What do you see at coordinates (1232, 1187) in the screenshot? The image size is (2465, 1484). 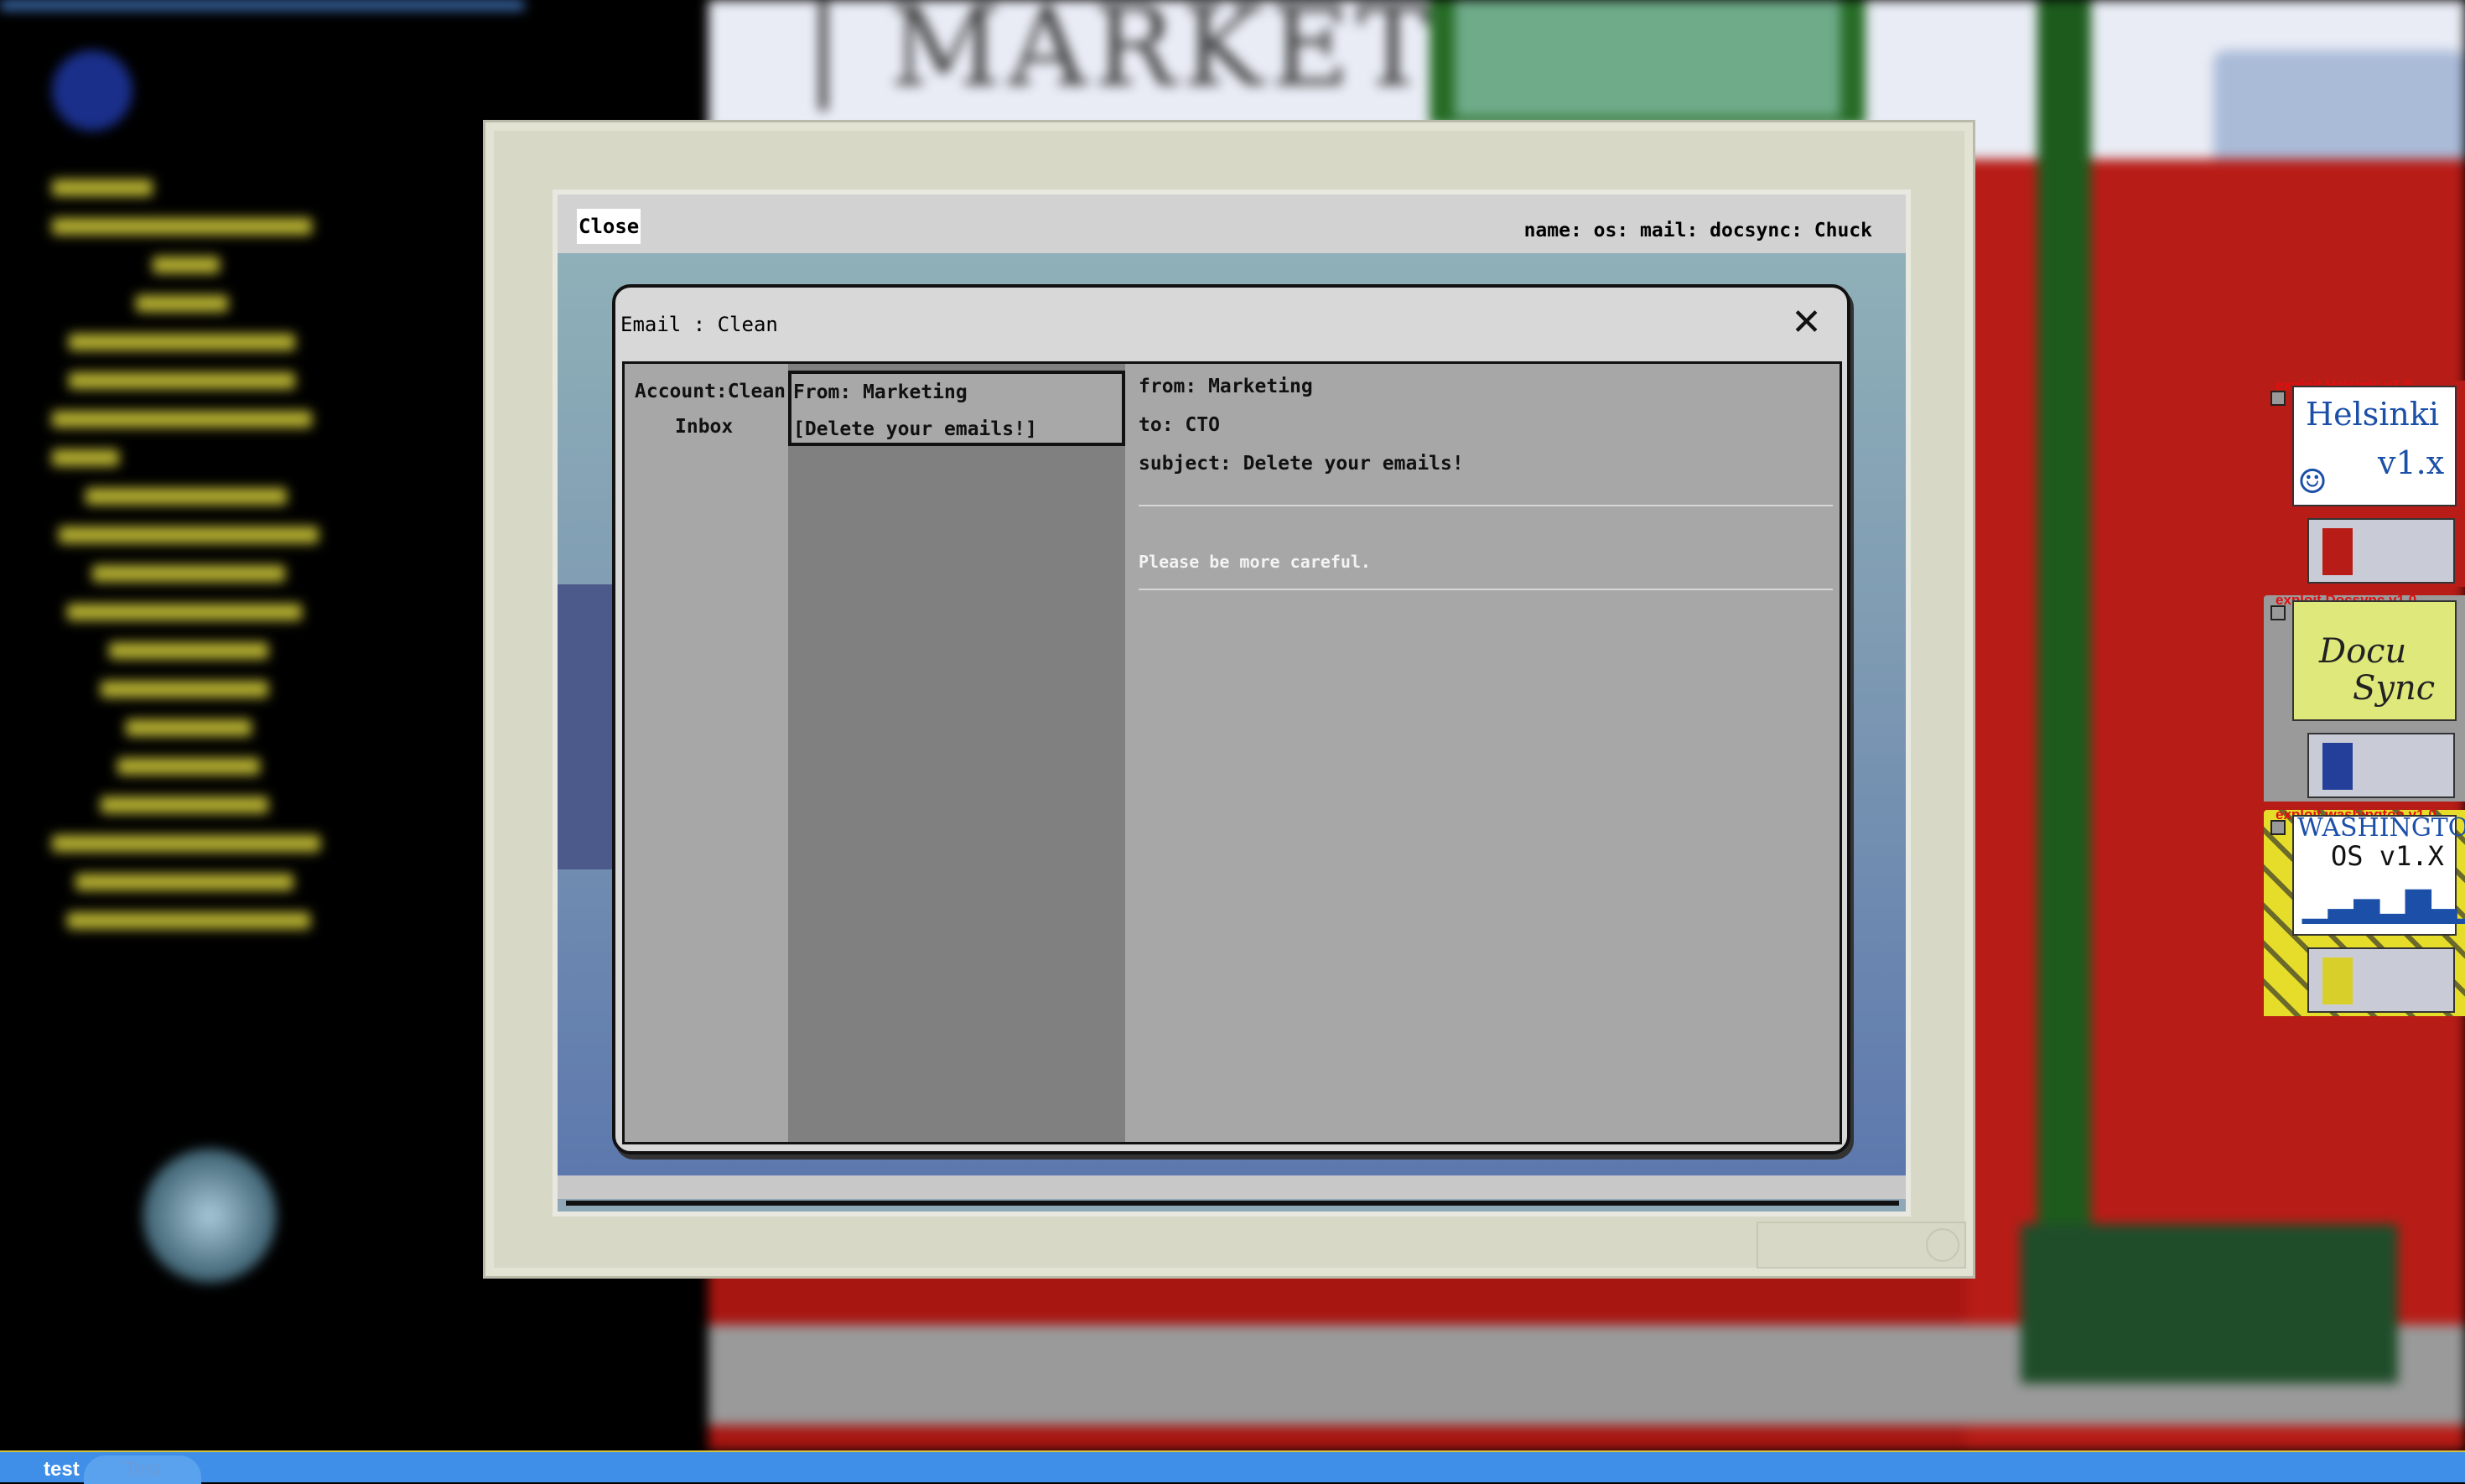 I see `screen-bottom-bar` at bounding box center [1232, 1187].